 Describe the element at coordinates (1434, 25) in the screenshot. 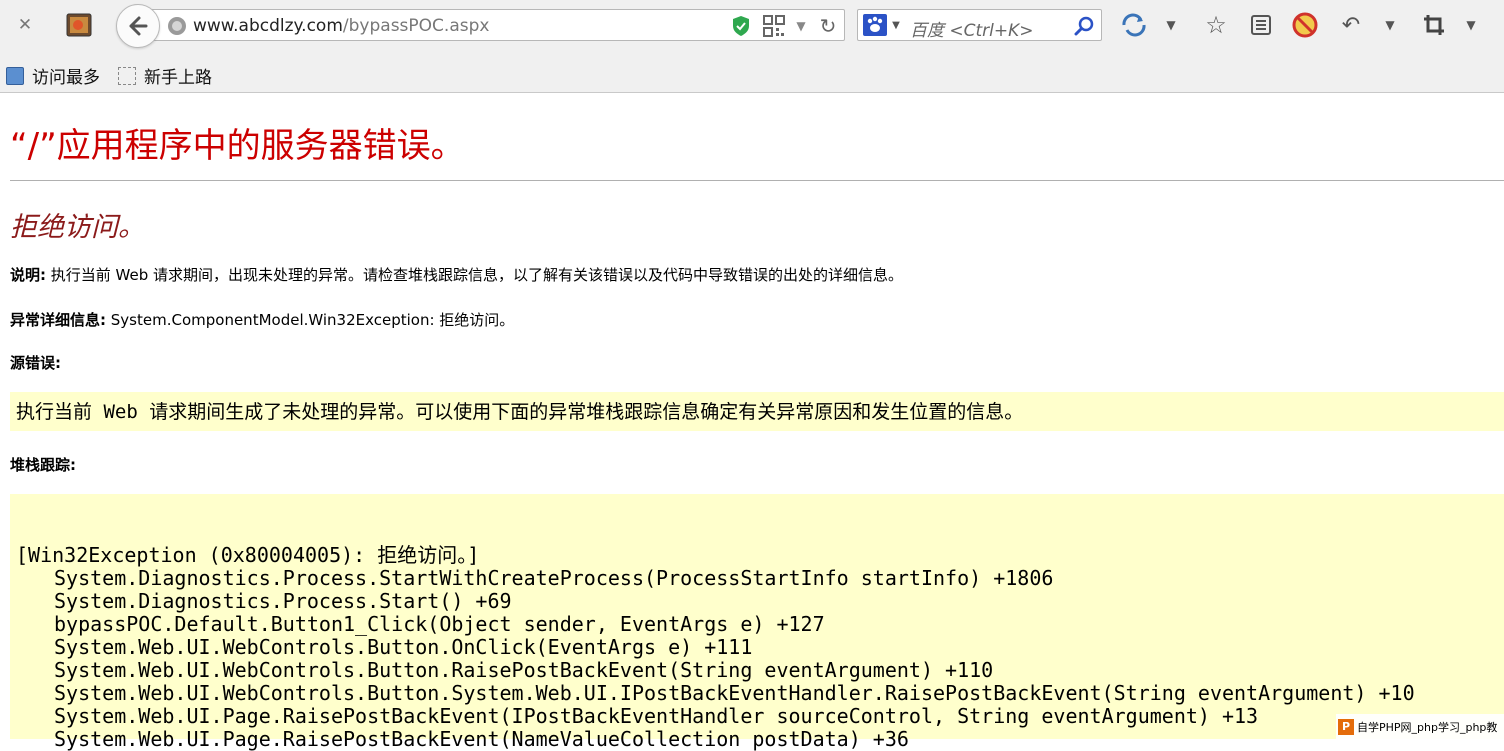

I see `crop-screenshot-icon` at that location.